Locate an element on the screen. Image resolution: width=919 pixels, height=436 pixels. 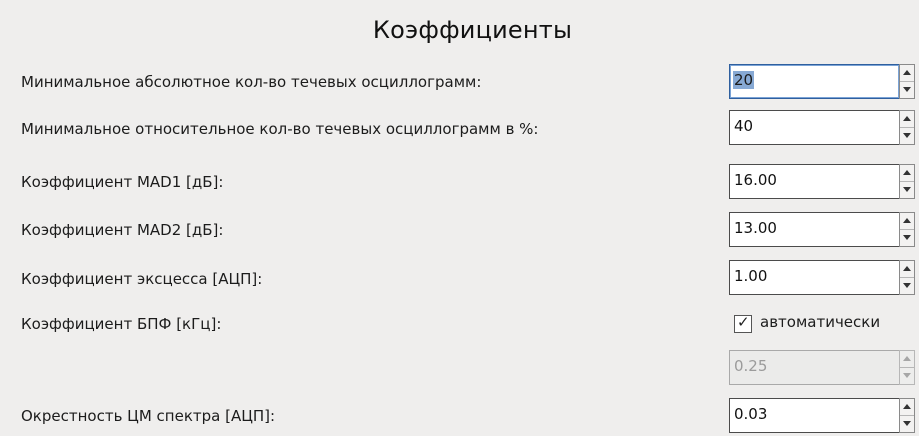
min-absolute-count-value: 20 is located at coordinates (744, 80).